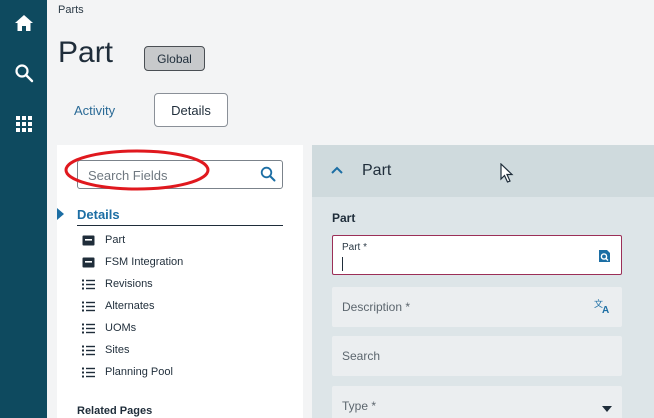 The image size is (654, 418). What do you see at coordinates (98, 214) in the screenshot?
I see `details-heading: Details` at bounding box center [98, 214].